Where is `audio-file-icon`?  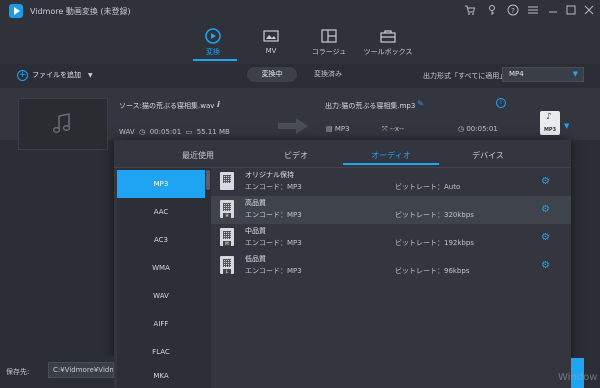 audio-file-icon is located at coordinates (227, 181).